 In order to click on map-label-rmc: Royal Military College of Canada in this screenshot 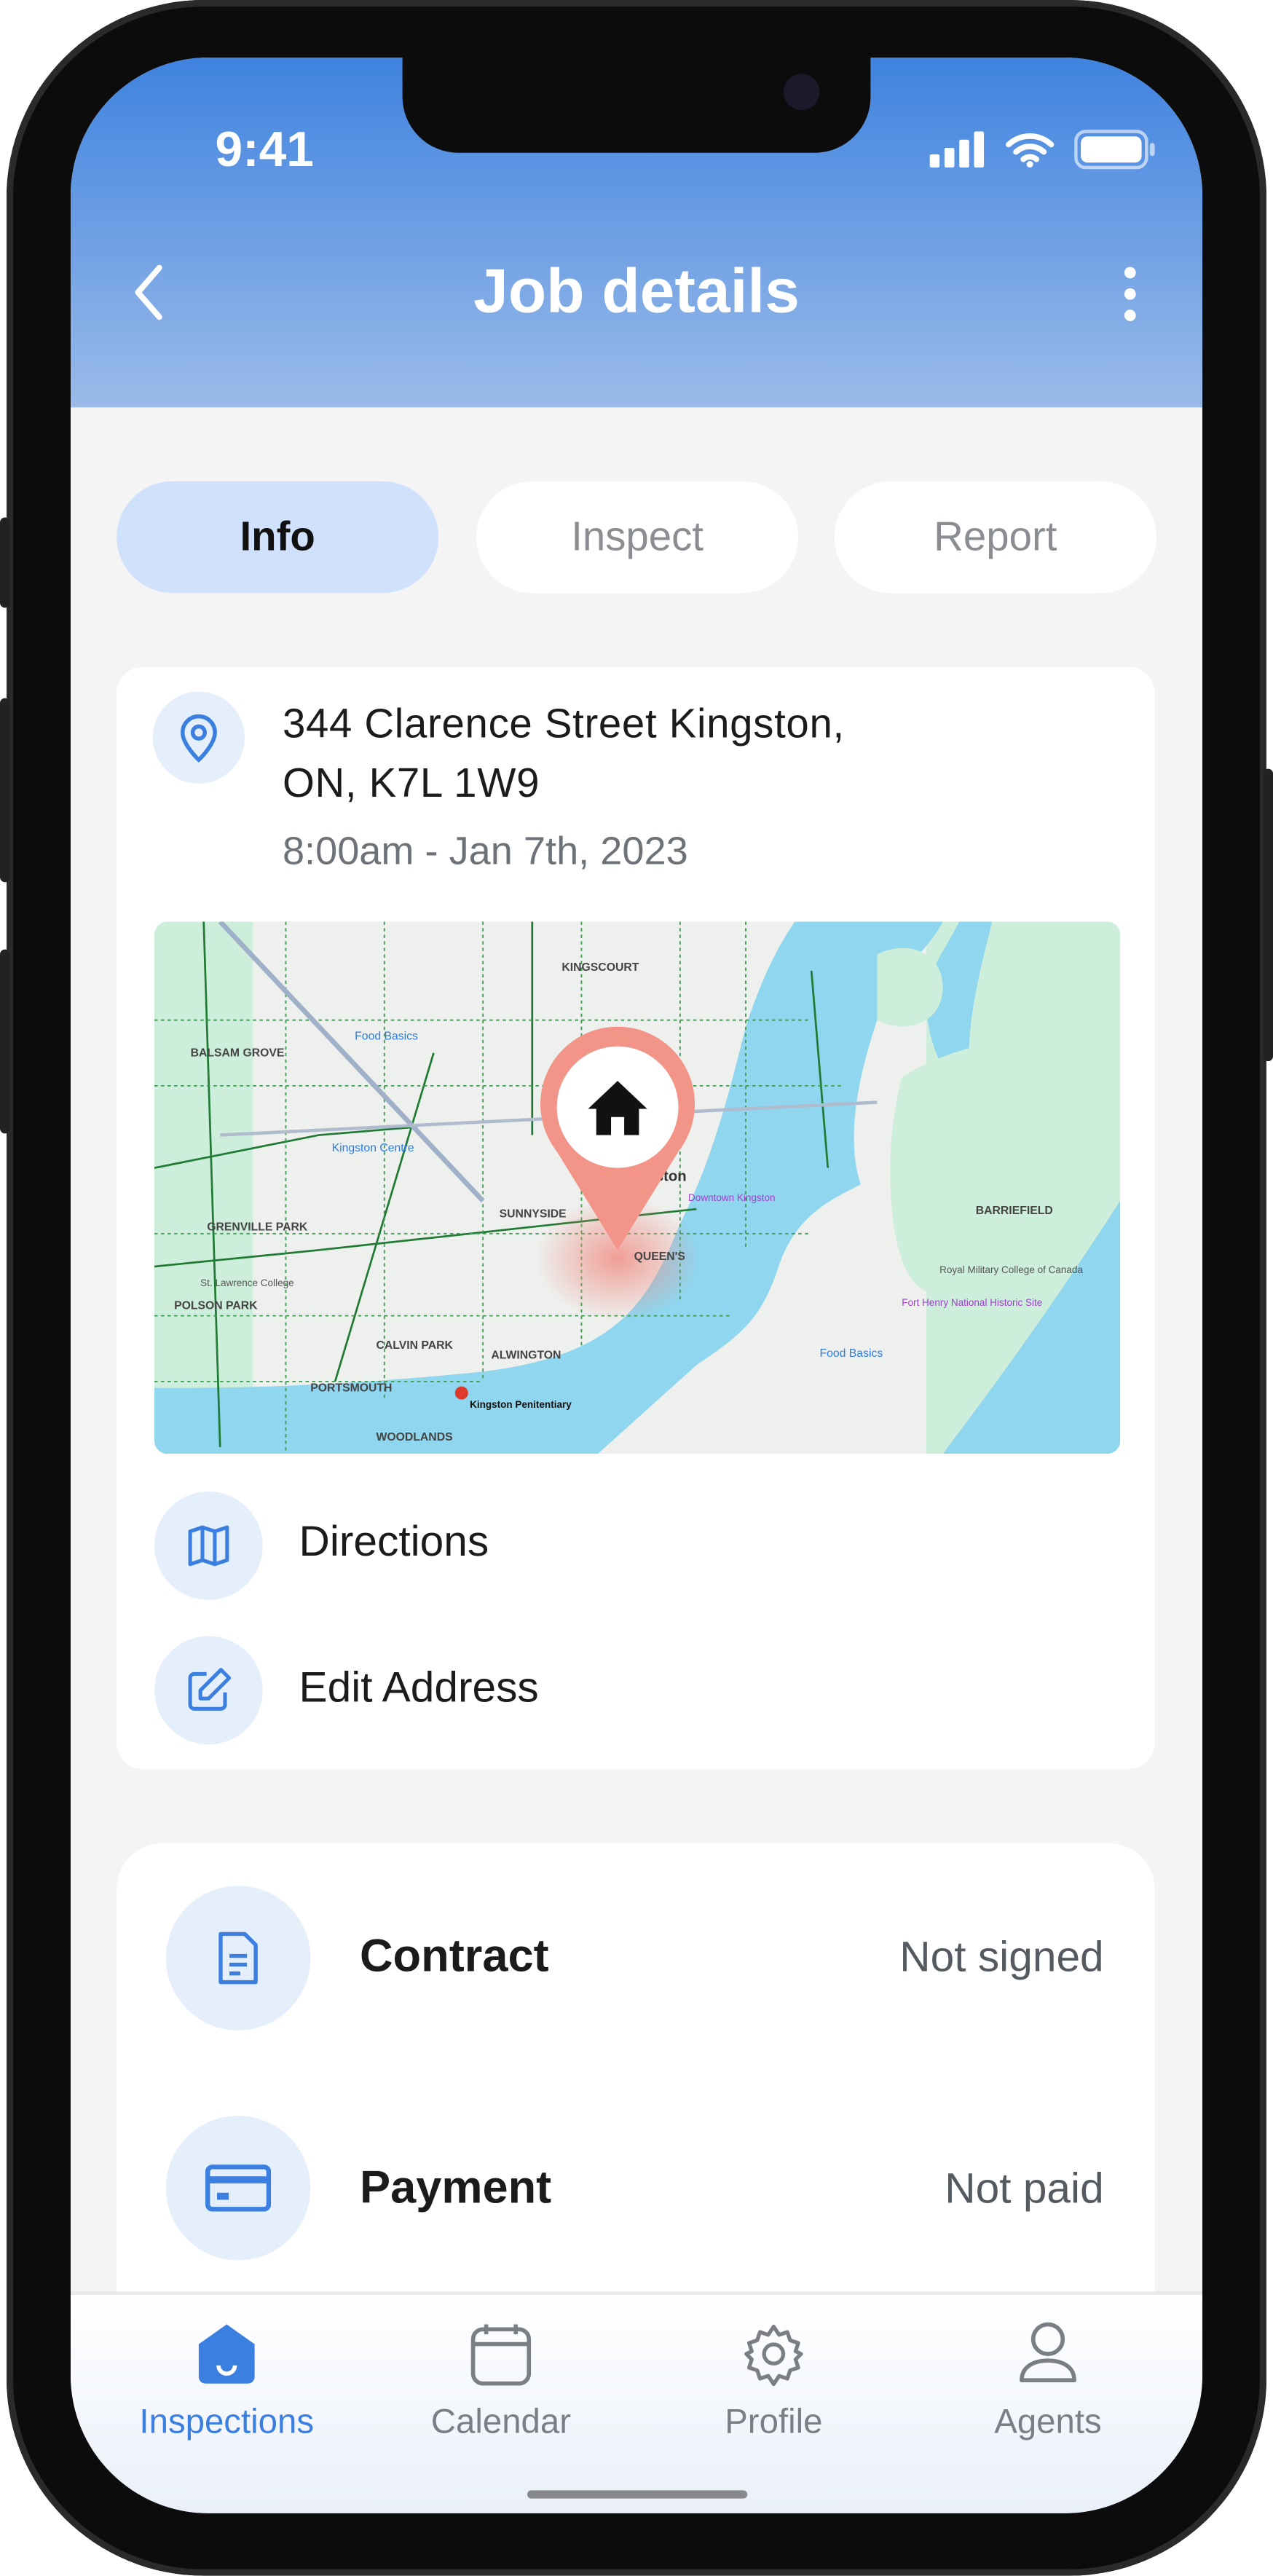, I will do `click(1011, 1269)`.